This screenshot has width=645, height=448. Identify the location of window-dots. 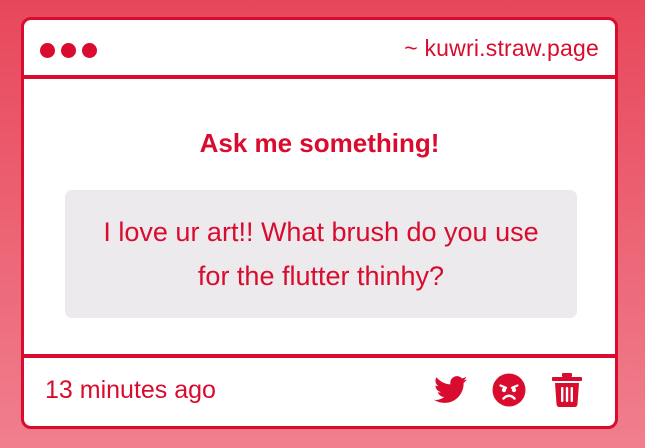
(68, 50).